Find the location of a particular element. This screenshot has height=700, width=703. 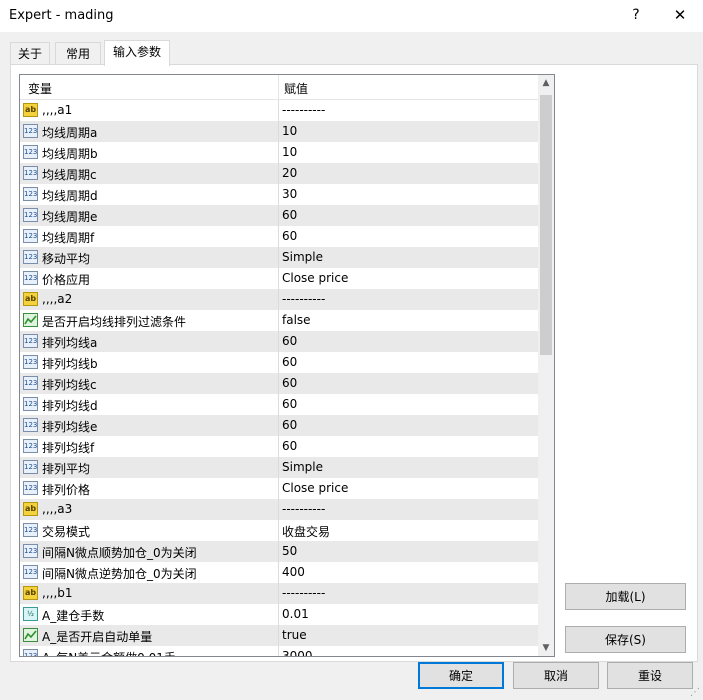

ok-button: 确定 is located at coordinates (461, 675).